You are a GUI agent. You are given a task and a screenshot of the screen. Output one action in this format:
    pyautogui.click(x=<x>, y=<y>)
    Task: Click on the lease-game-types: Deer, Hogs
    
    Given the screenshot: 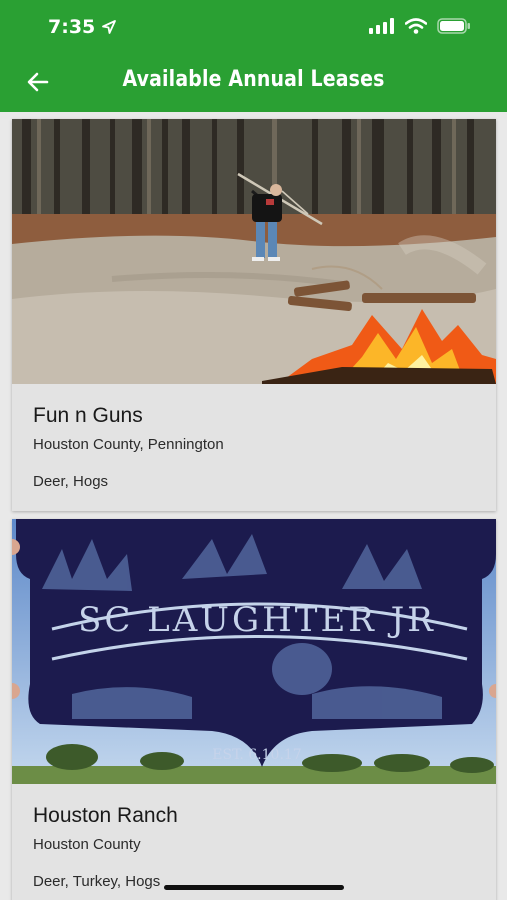 What is the action you would take?
    pyautogui.click(x=71, y=481)
    